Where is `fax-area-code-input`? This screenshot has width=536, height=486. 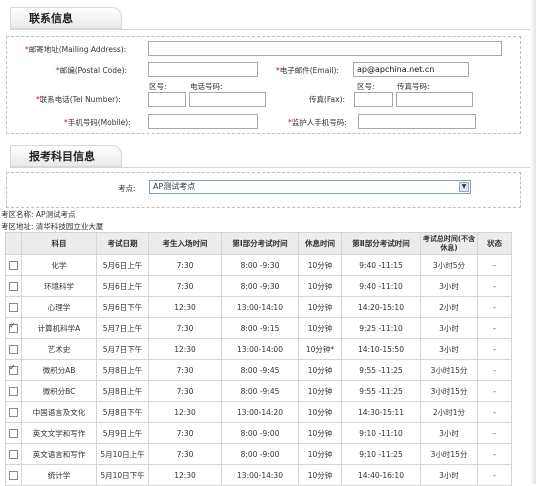
fax-area-code-input is located at coordinates (373, 99).